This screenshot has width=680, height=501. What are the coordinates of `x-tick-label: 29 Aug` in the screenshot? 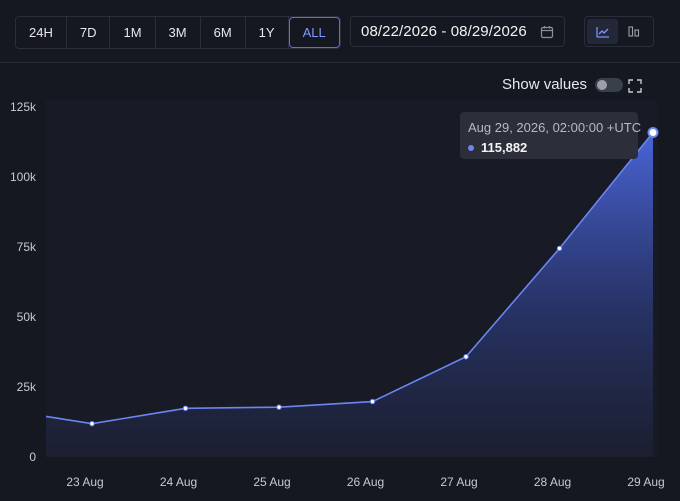 It's located at (645, 482).